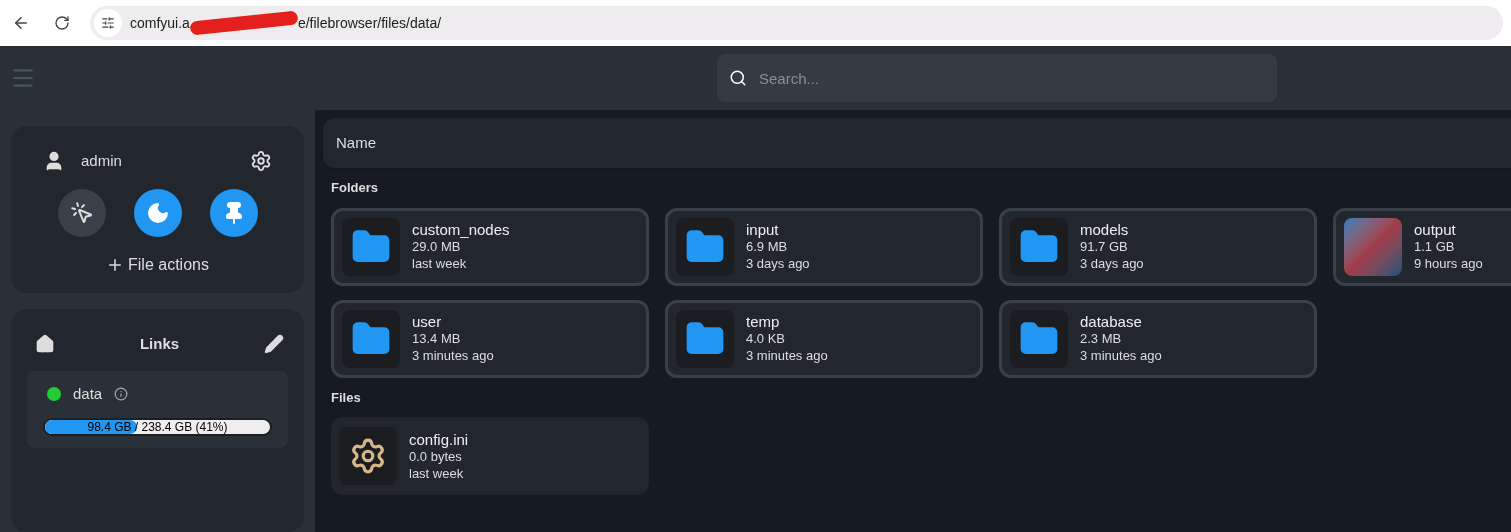 The image size is (1511, 532). What do you see at coordinates (157, 426) in the screenshot?
I see `usage-text: 98.4 GB / 238.4 GB (41%)` at bounding box center [157, 426].